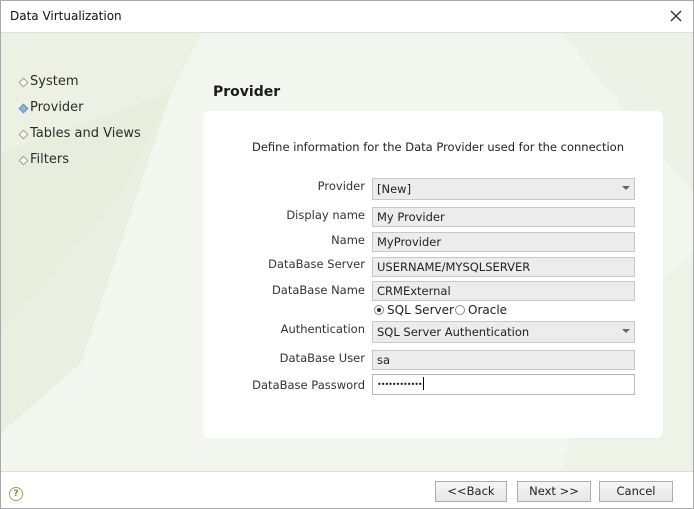  I want to click on display-name-field: My Provider, so click(503, 217).